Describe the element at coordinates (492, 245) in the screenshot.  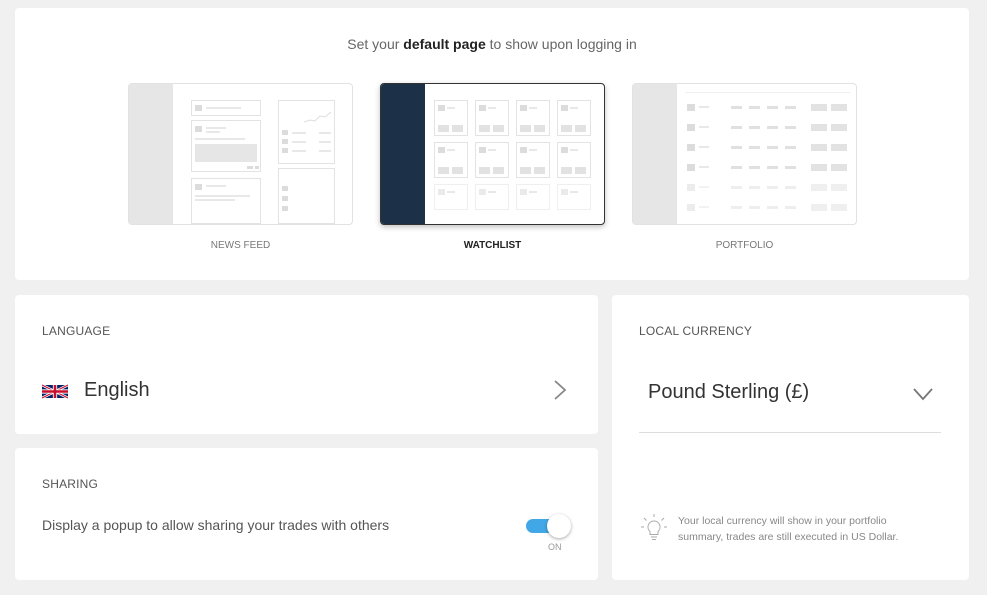
I see `watchlist-label: WATCHLIST` at that location.